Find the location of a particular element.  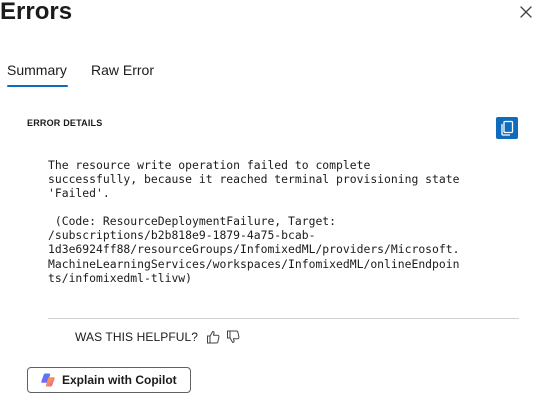

close-icon is located at coordinates (526, 12).